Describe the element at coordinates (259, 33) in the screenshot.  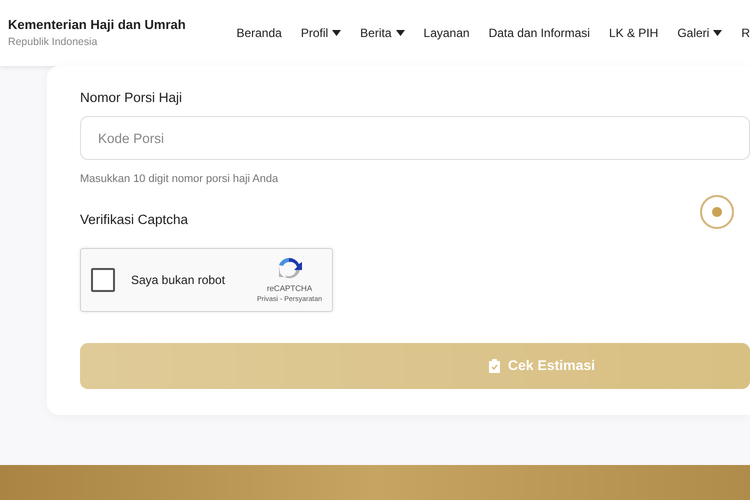
I see `nav-link: Beranda` at that location.